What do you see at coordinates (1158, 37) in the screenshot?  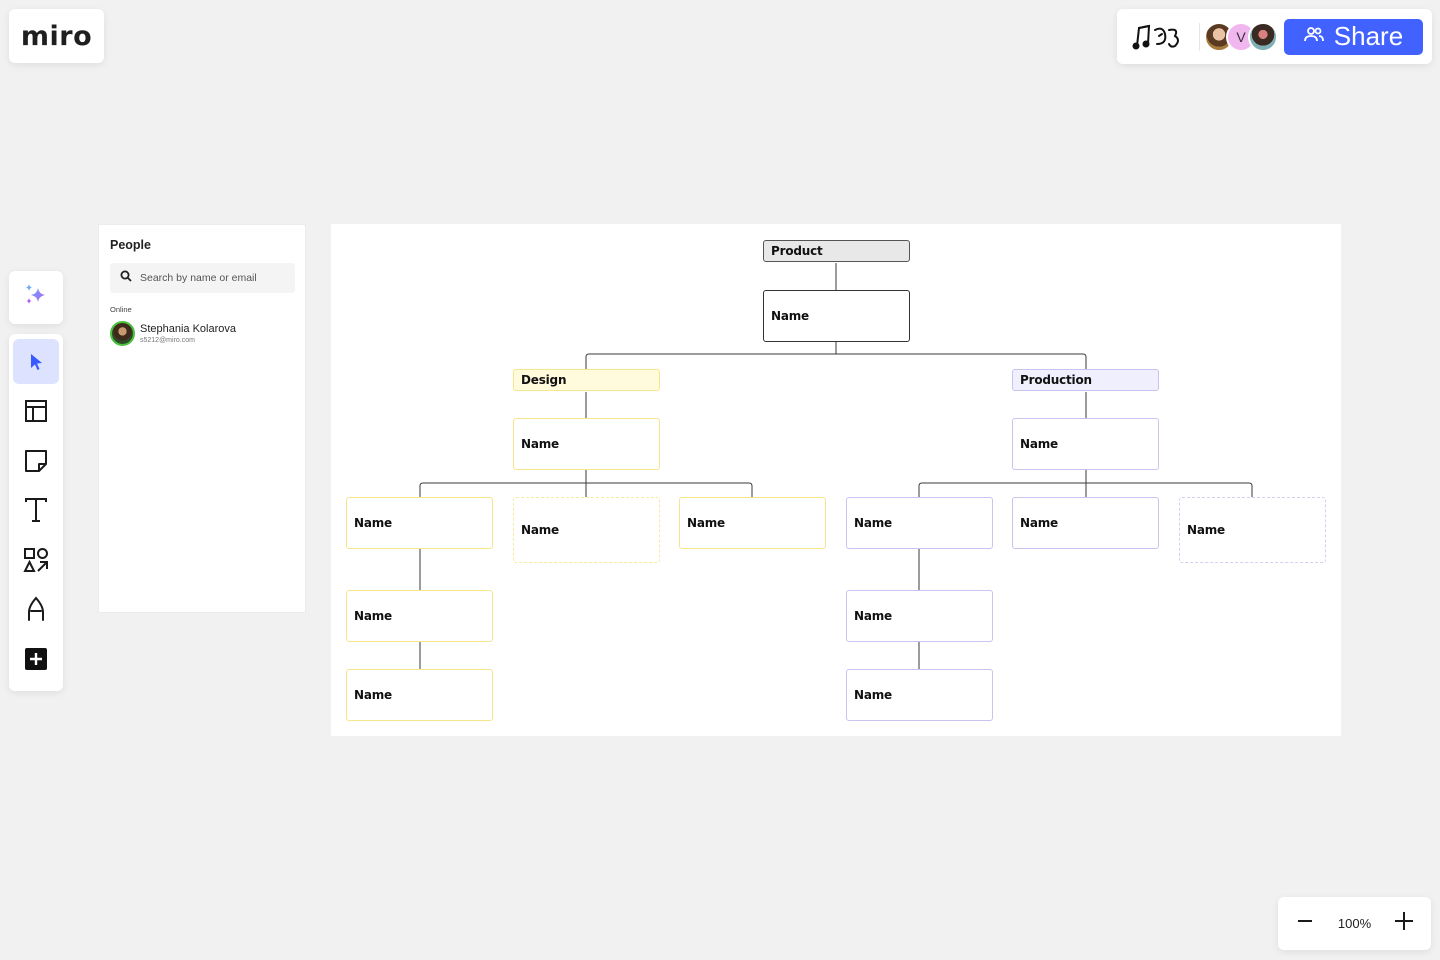 I see `music-notes-doodle-icon` at bounding box center [1158, 37].